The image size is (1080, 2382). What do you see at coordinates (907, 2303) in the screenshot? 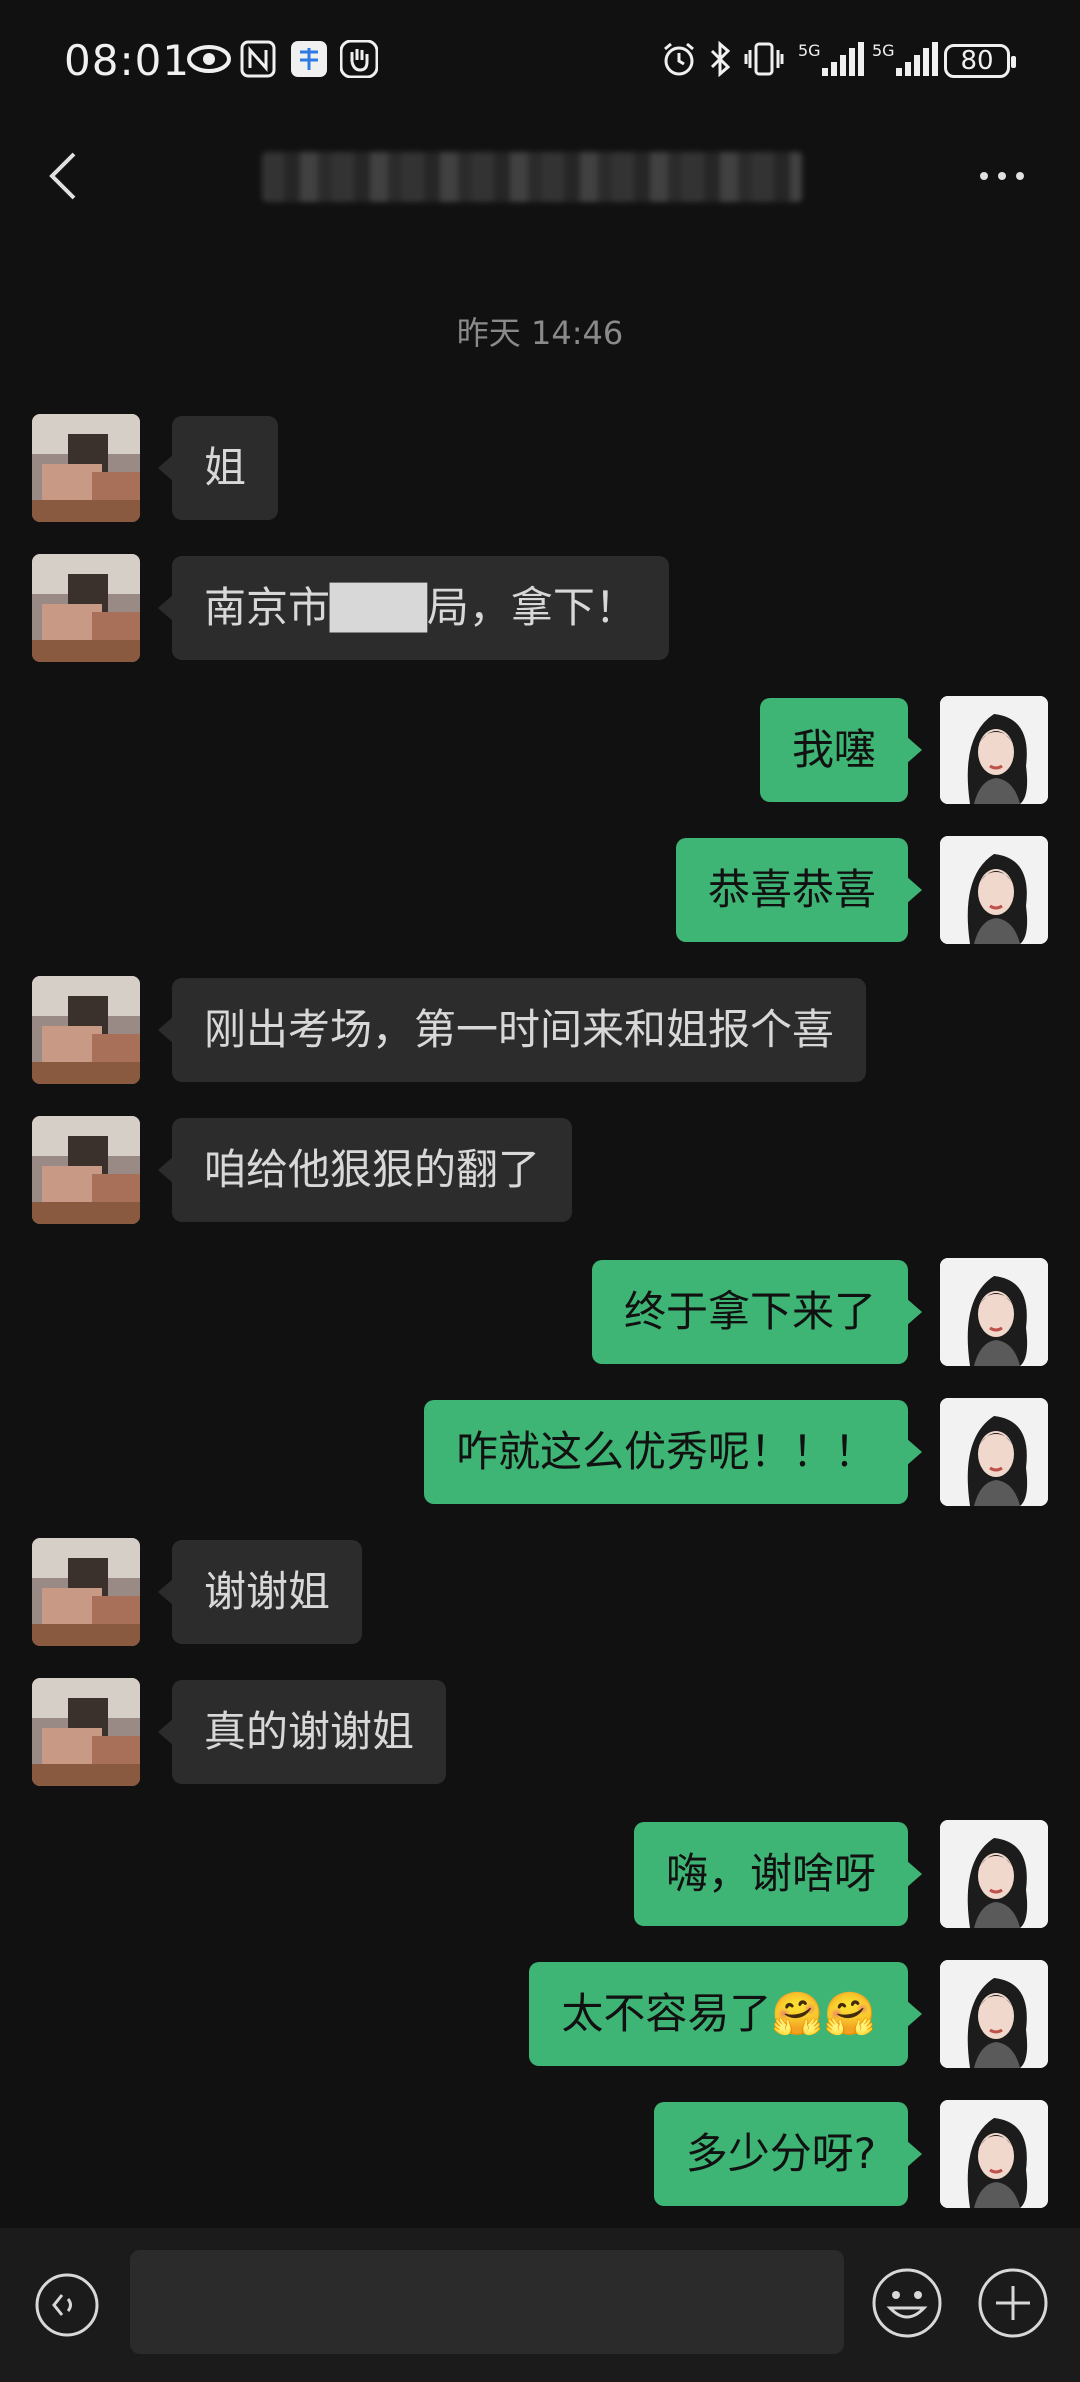
I see `emoji-icon` at bounding box center [907, 2303].